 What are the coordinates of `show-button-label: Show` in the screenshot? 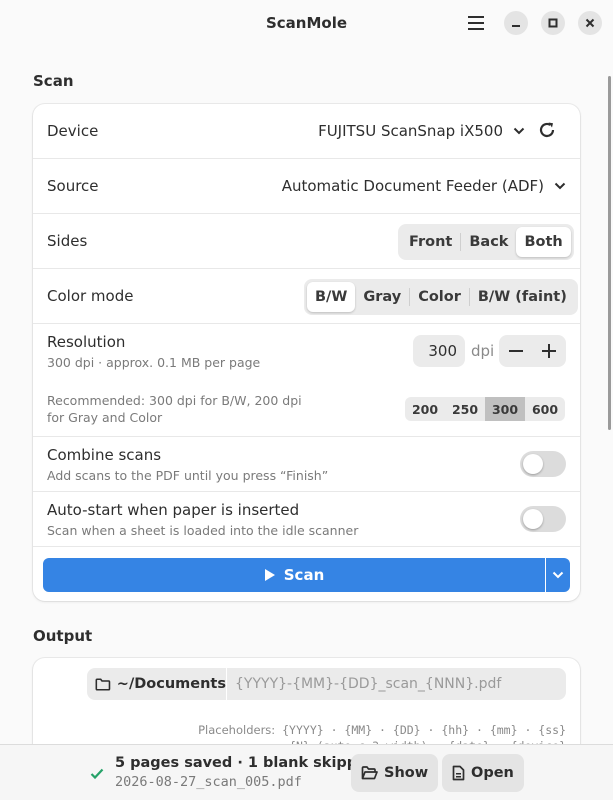 It's located at (406, 773).